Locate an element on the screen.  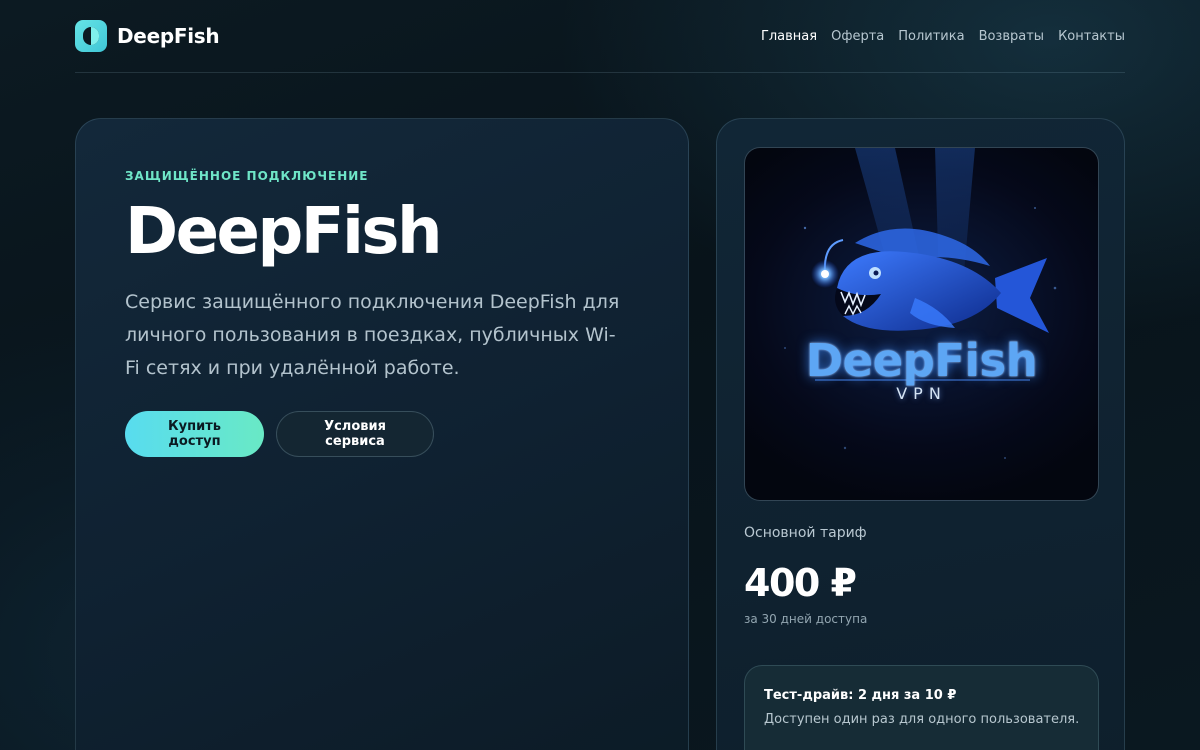
product-logo-image: DeepFish VPN is located at coordinates (921, 324).